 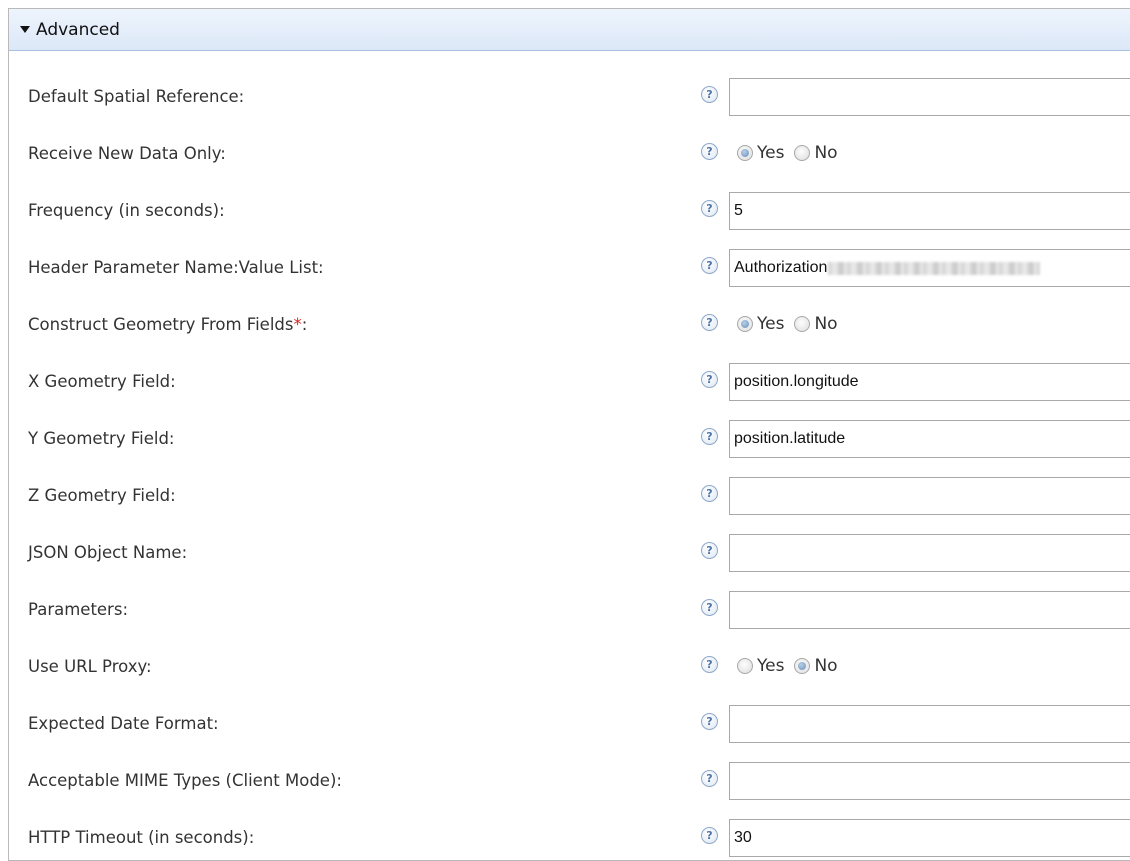 What do you see at coordinates (569, 154) in the screenshot?
I see `row-receive-new-data-only: Receive New Data Only: ? Yes No` at bounding box center [569, 154].